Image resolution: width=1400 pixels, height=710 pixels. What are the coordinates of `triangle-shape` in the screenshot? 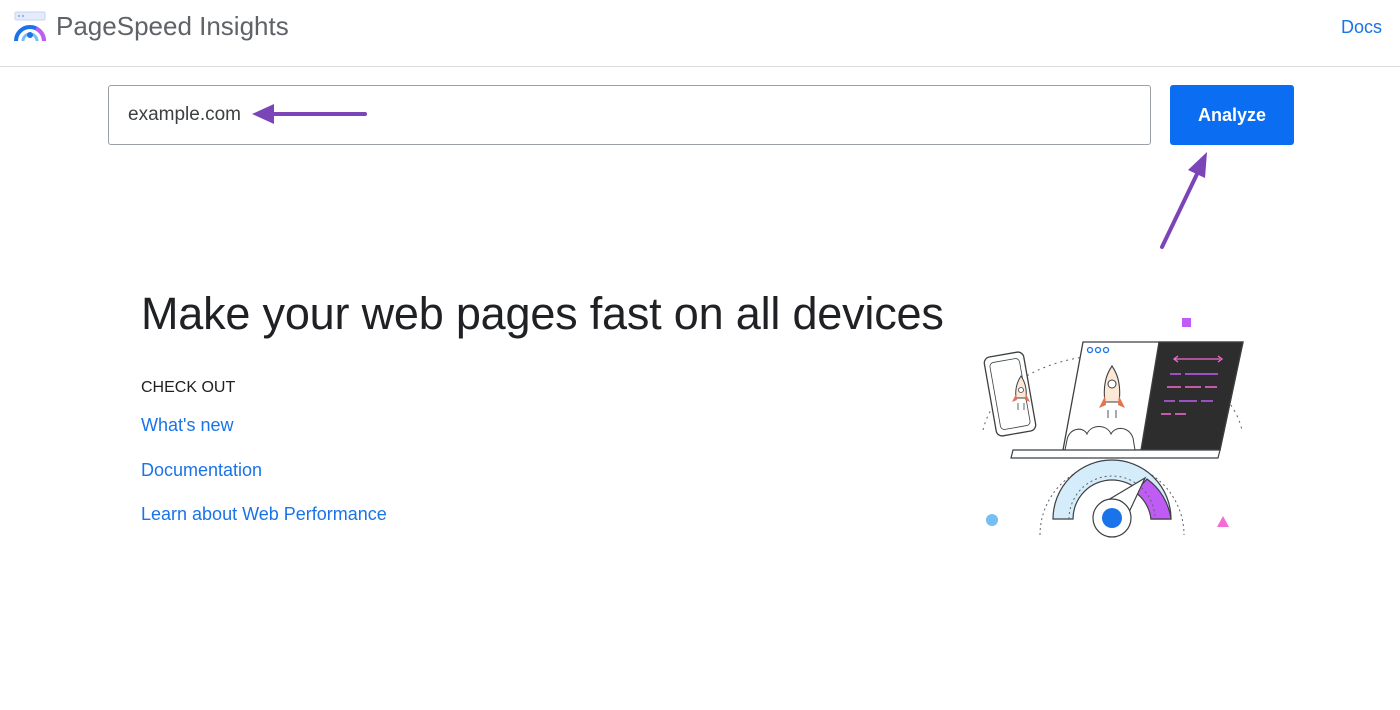 It's located at (1223, 521).